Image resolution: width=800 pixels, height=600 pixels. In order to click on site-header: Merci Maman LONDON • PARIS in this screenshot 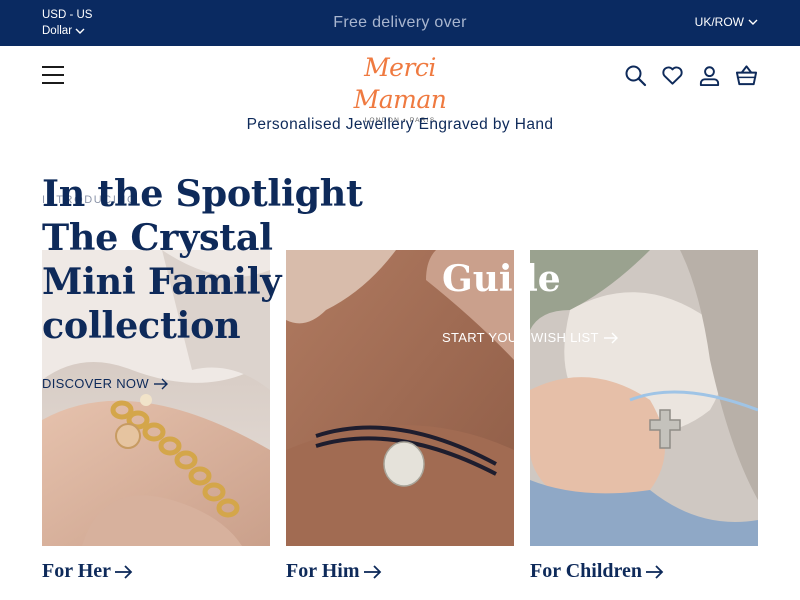, I will do `click(400, 85)`.